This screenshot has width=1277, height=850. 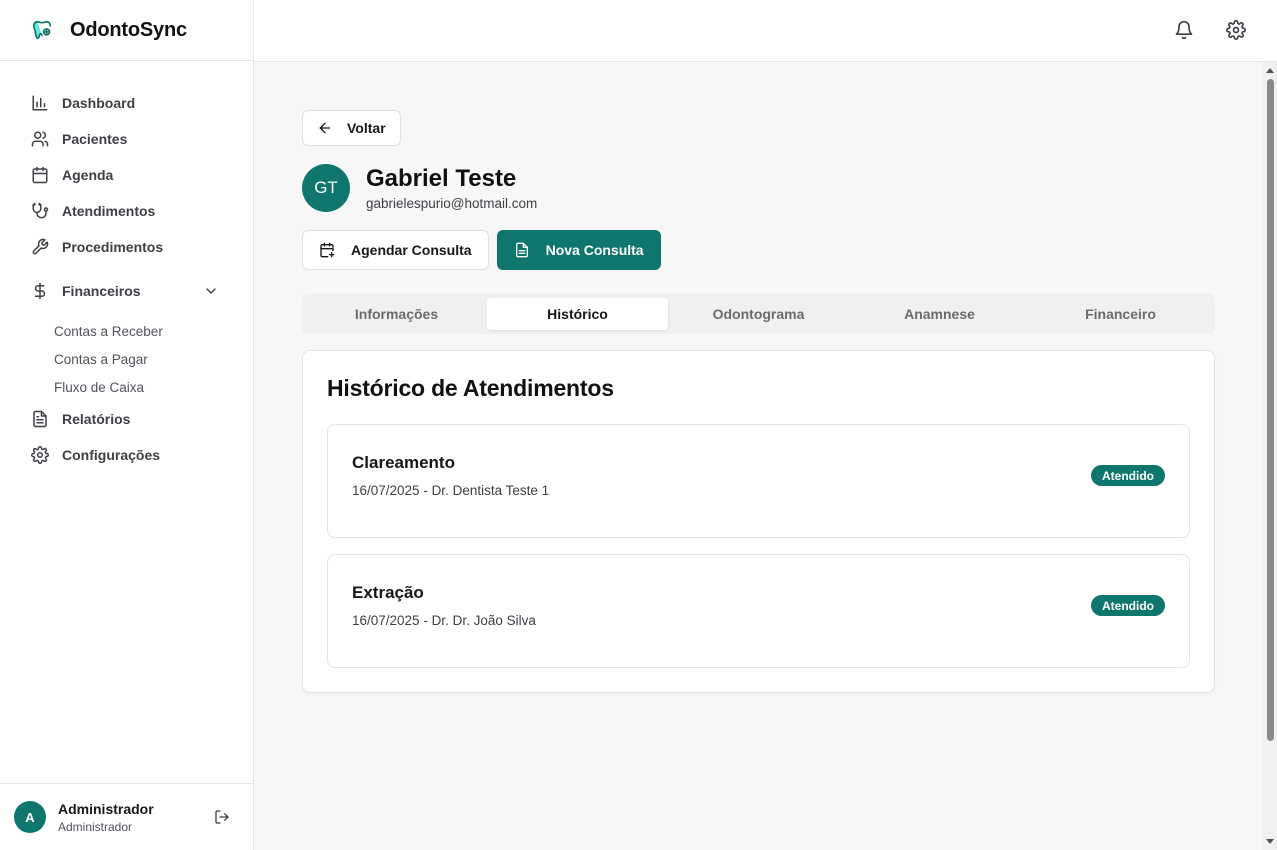 I want to click on sidebar-item-configuracoes: Configurações, so click(x=126, y=455).